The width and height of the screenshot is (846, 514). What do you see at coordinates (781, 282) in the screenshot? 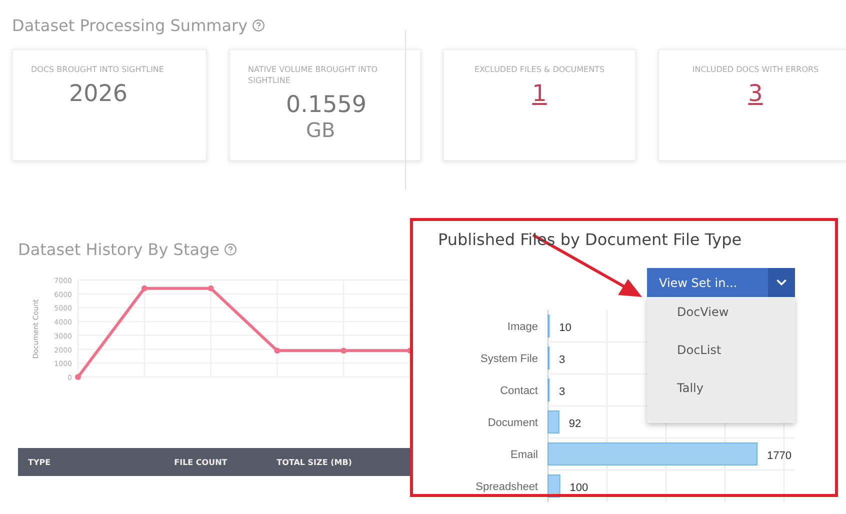
I see `dropdown-toggle` at bounding box center [781, 282].